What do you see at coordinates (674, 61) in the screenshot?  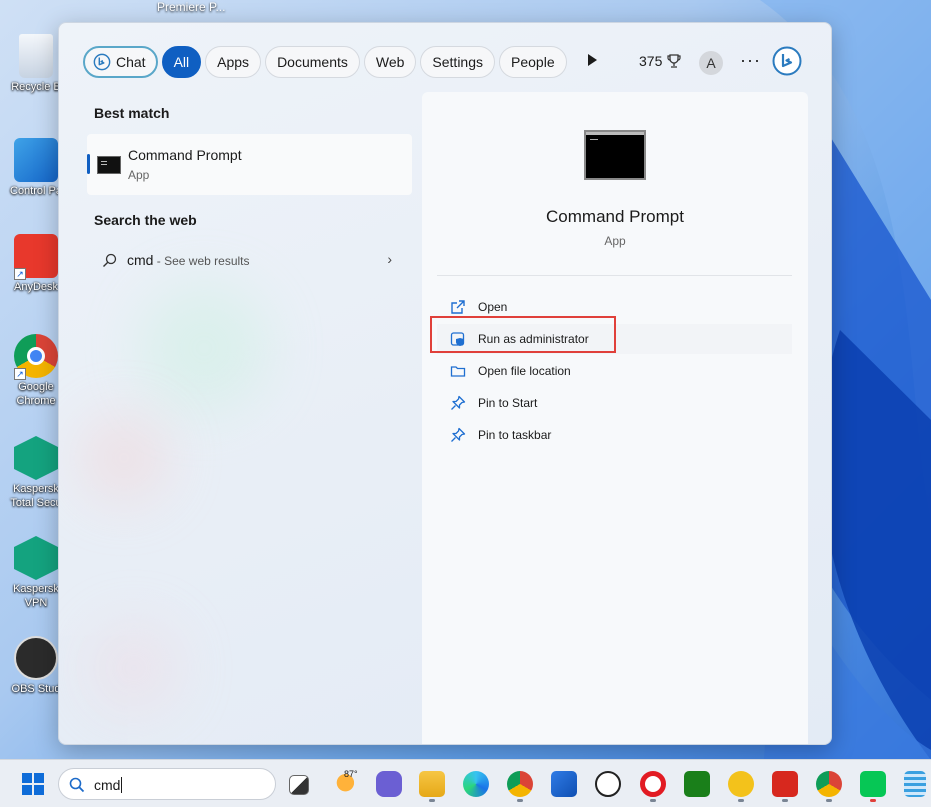 I see `trophy-icon` at bounding box center [674, 61].